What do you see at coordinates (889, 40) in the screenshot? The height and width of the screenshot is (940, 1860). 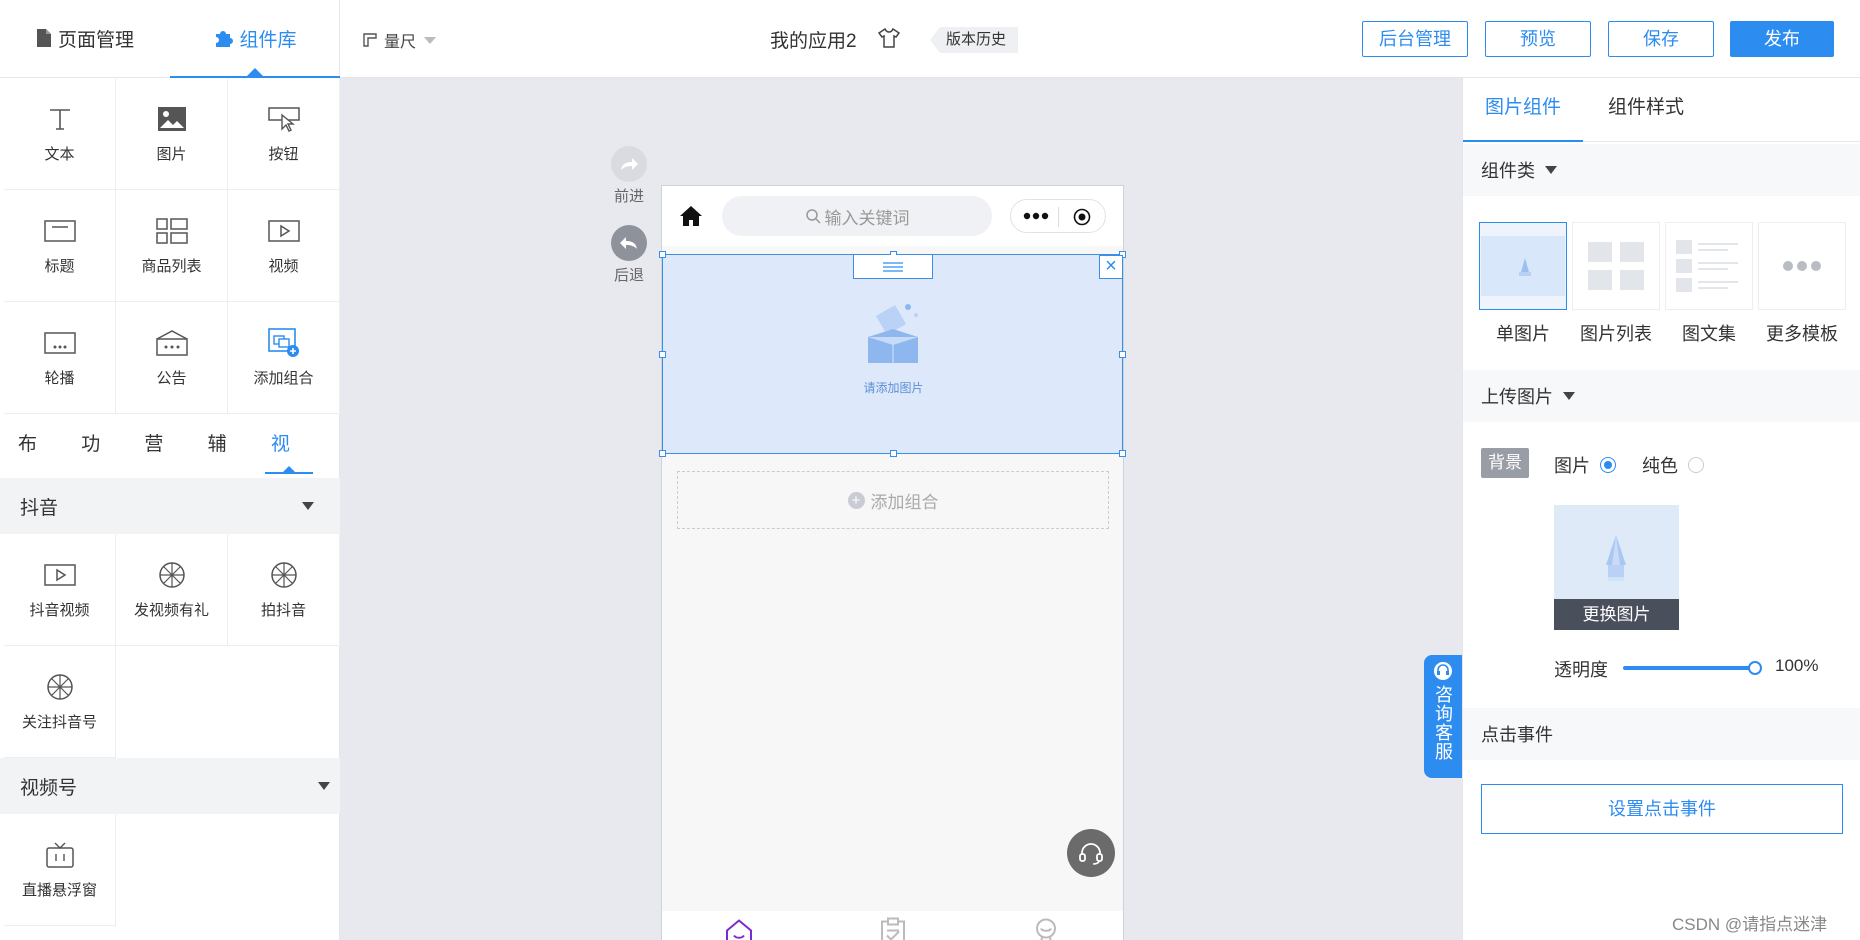 I see `theme-shirt-icon` at bounding box center [889, 40].